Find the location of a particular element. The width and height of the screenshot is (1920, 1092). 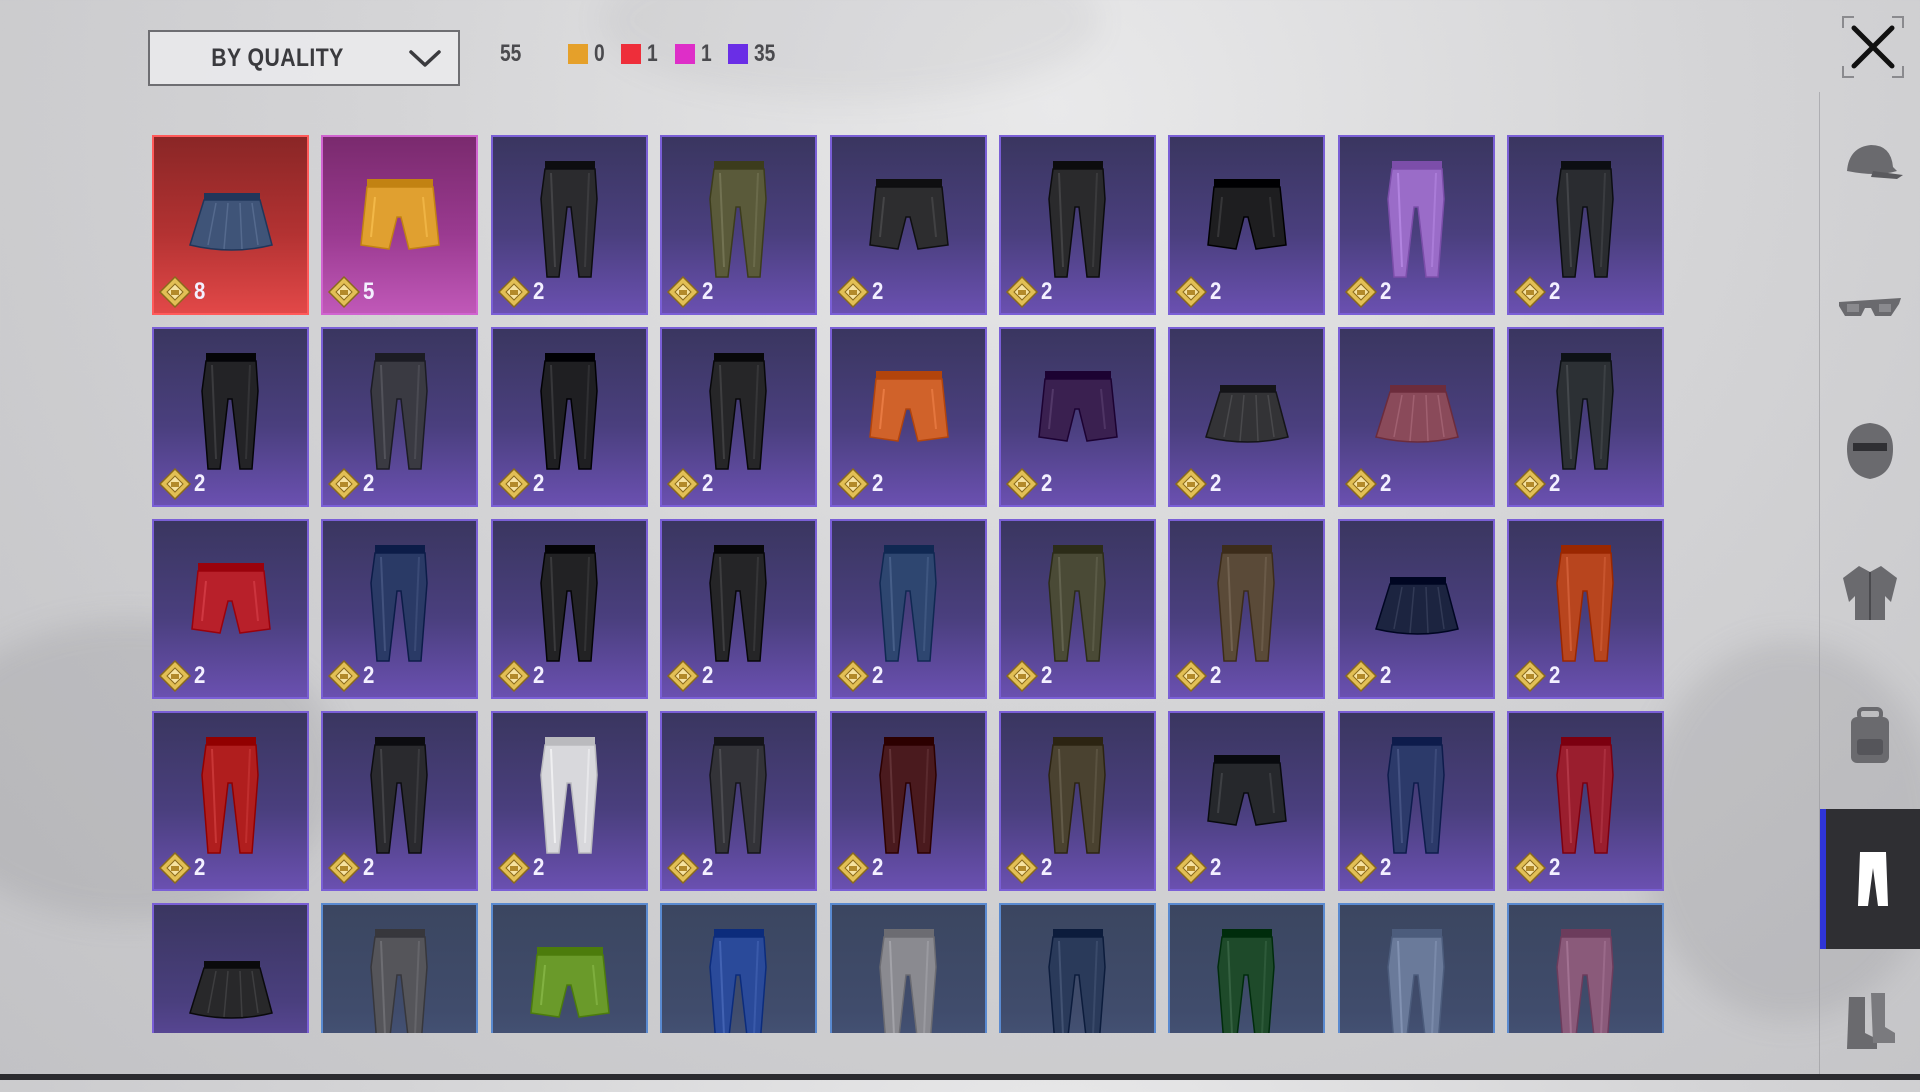

category-tab-backpack is located at coordinates (1870, 736).